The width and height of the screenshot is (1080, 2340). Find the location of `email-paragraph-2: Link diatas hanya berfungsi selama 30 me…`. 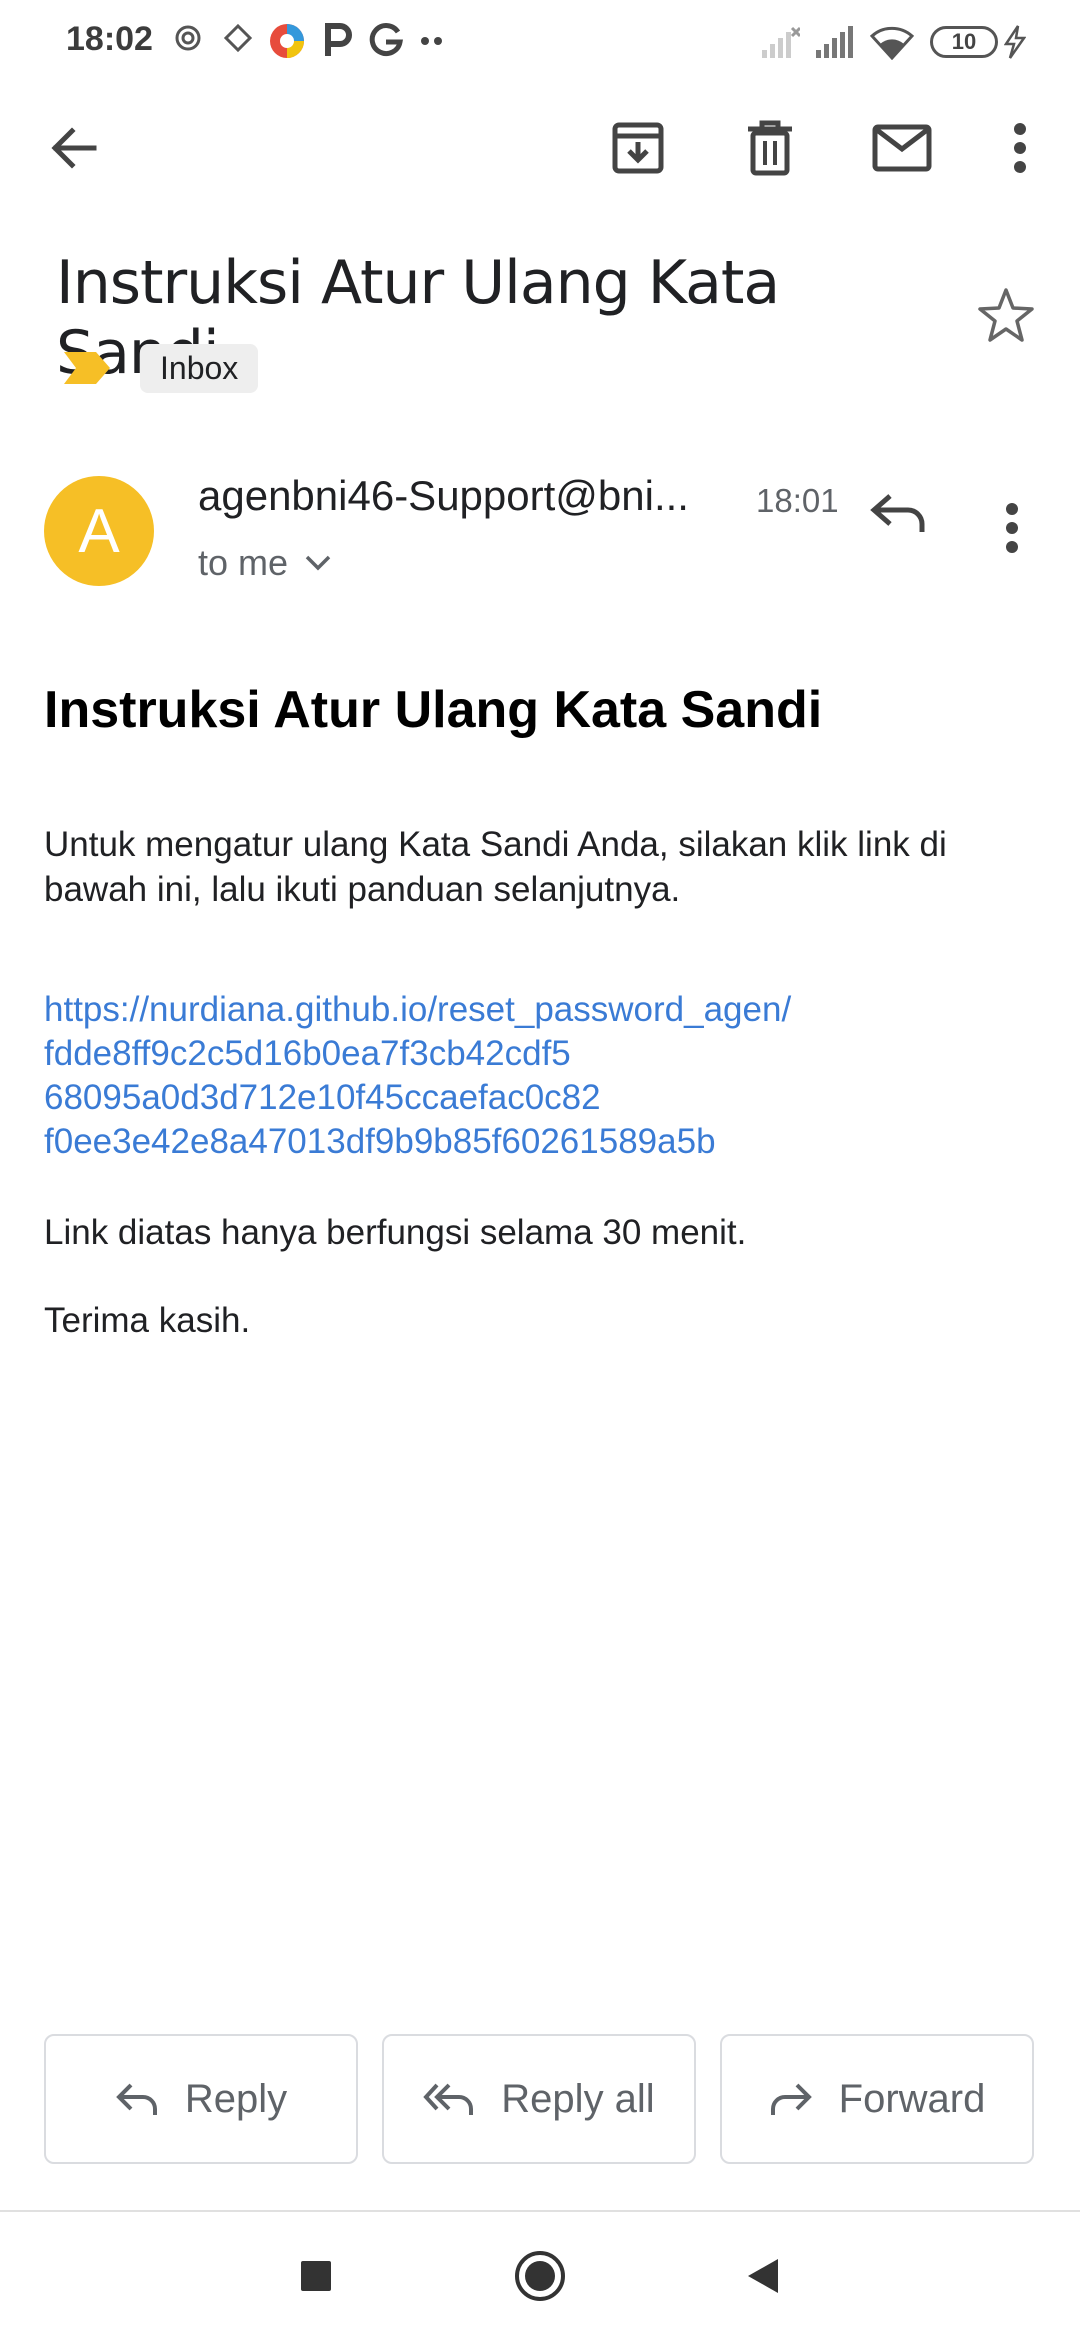

email-paragraph-2: Link diatas hanya berfungsi selama 30 me… is located at coordinates (395, 1232).